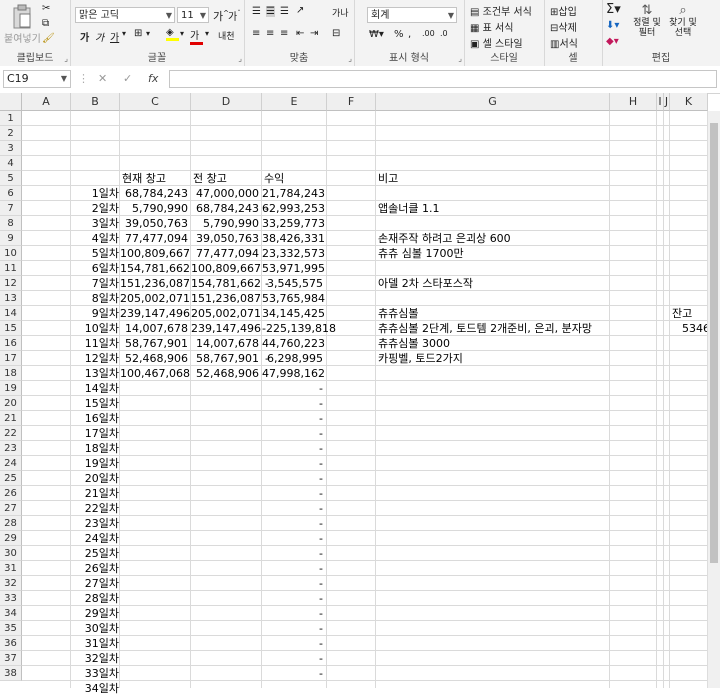 Image resolution: width=720 pixels, height=696 pixels. Describe the element at coordinates (351, 102) in the screenshot. I see `column-header: F` at that location.